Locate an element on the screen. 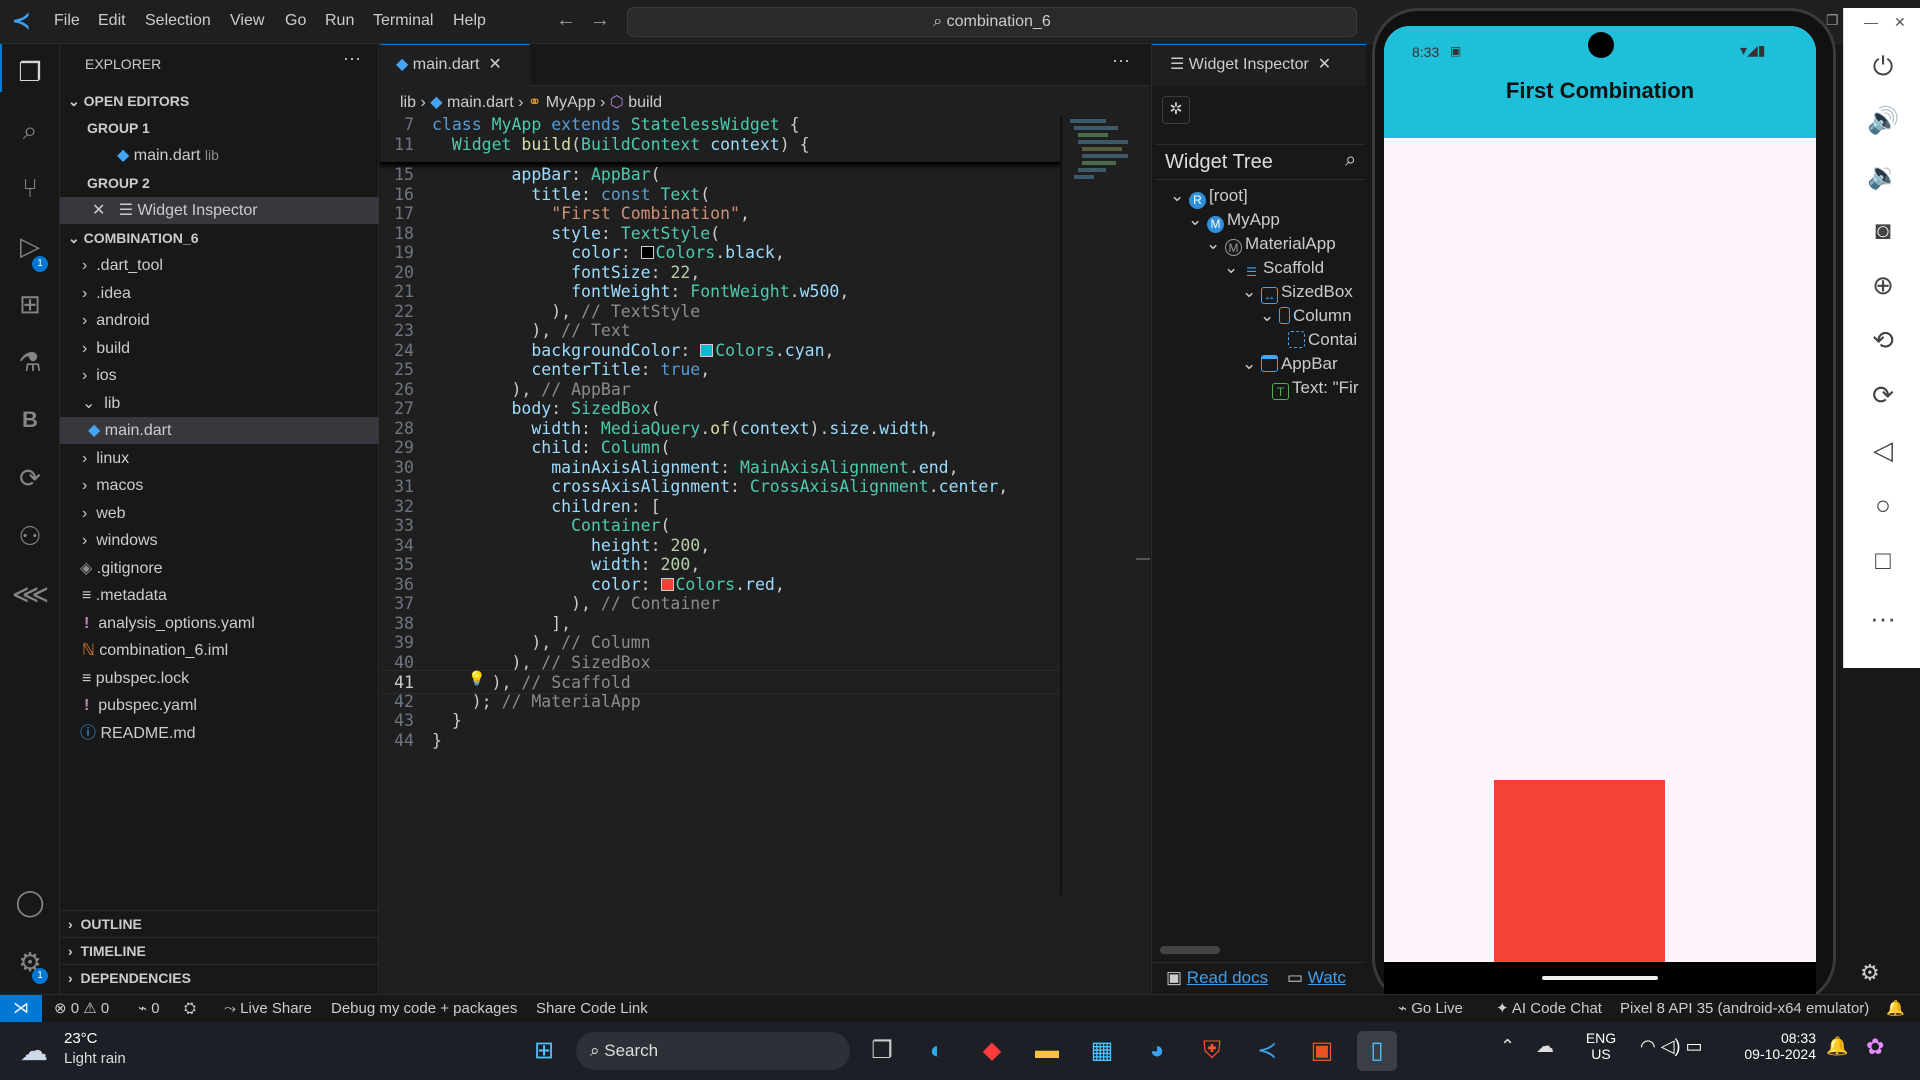 The image size is (1920, 1080). ai-chat-button: ✦ AI Code Chat is located at coordinates (1549, 1008).